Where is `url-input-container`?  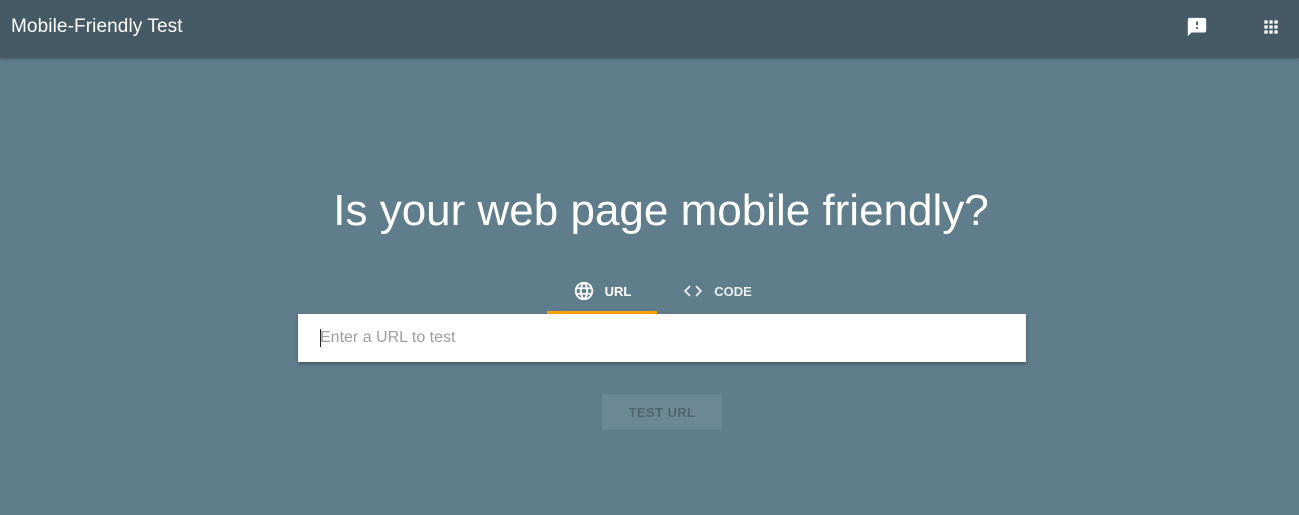
url-input-container is located at coordinates (662, 338).